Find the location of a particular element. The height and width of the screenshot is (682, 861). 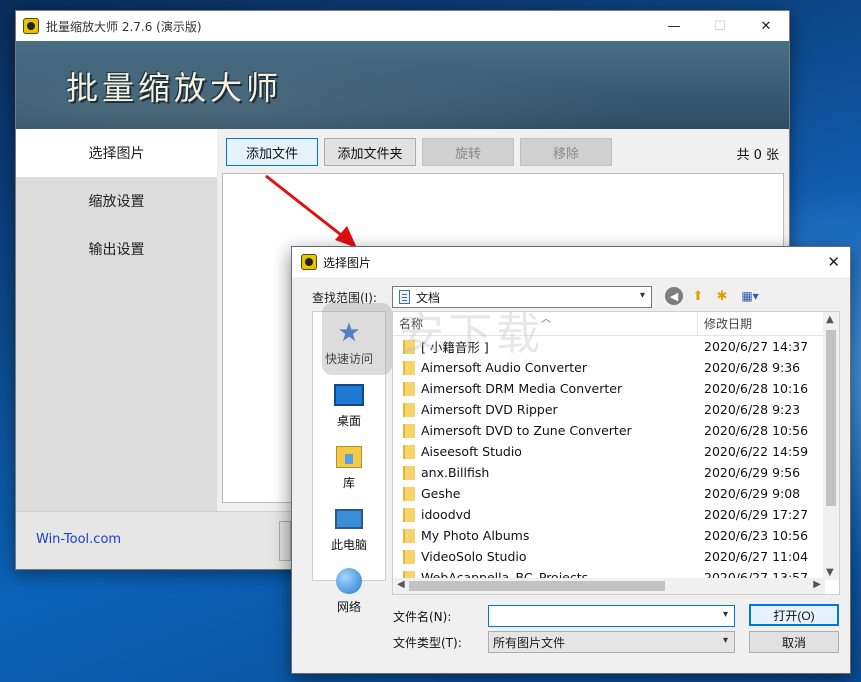

back-icon: ◀ is located at coordinates (674, 296).